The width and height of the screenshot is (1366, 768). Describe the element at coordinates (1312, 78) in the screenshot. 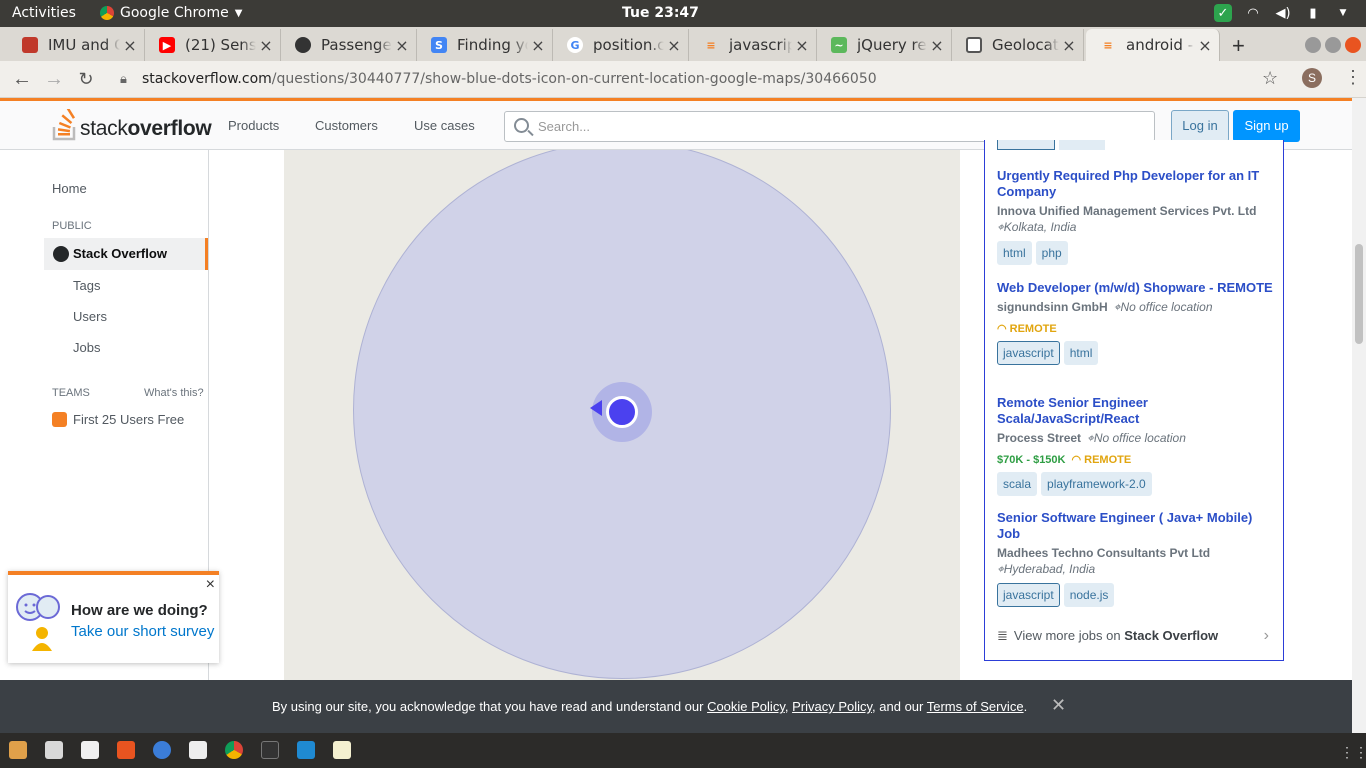

I see `profile-avatar: S` at that location.